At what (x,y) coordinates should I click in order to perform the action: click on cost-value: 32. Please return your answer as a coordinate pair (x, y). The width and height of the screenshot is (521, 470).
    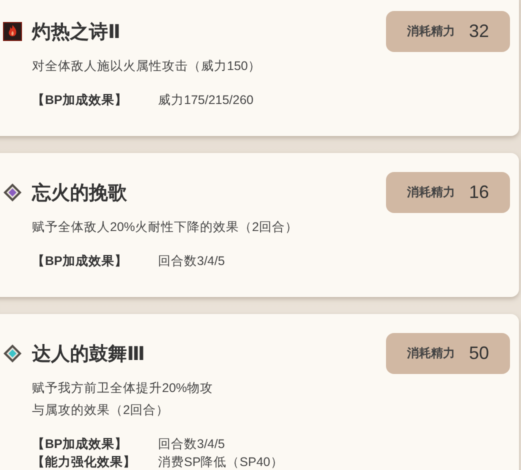
    Looking at the image, I should click on (479, 31).